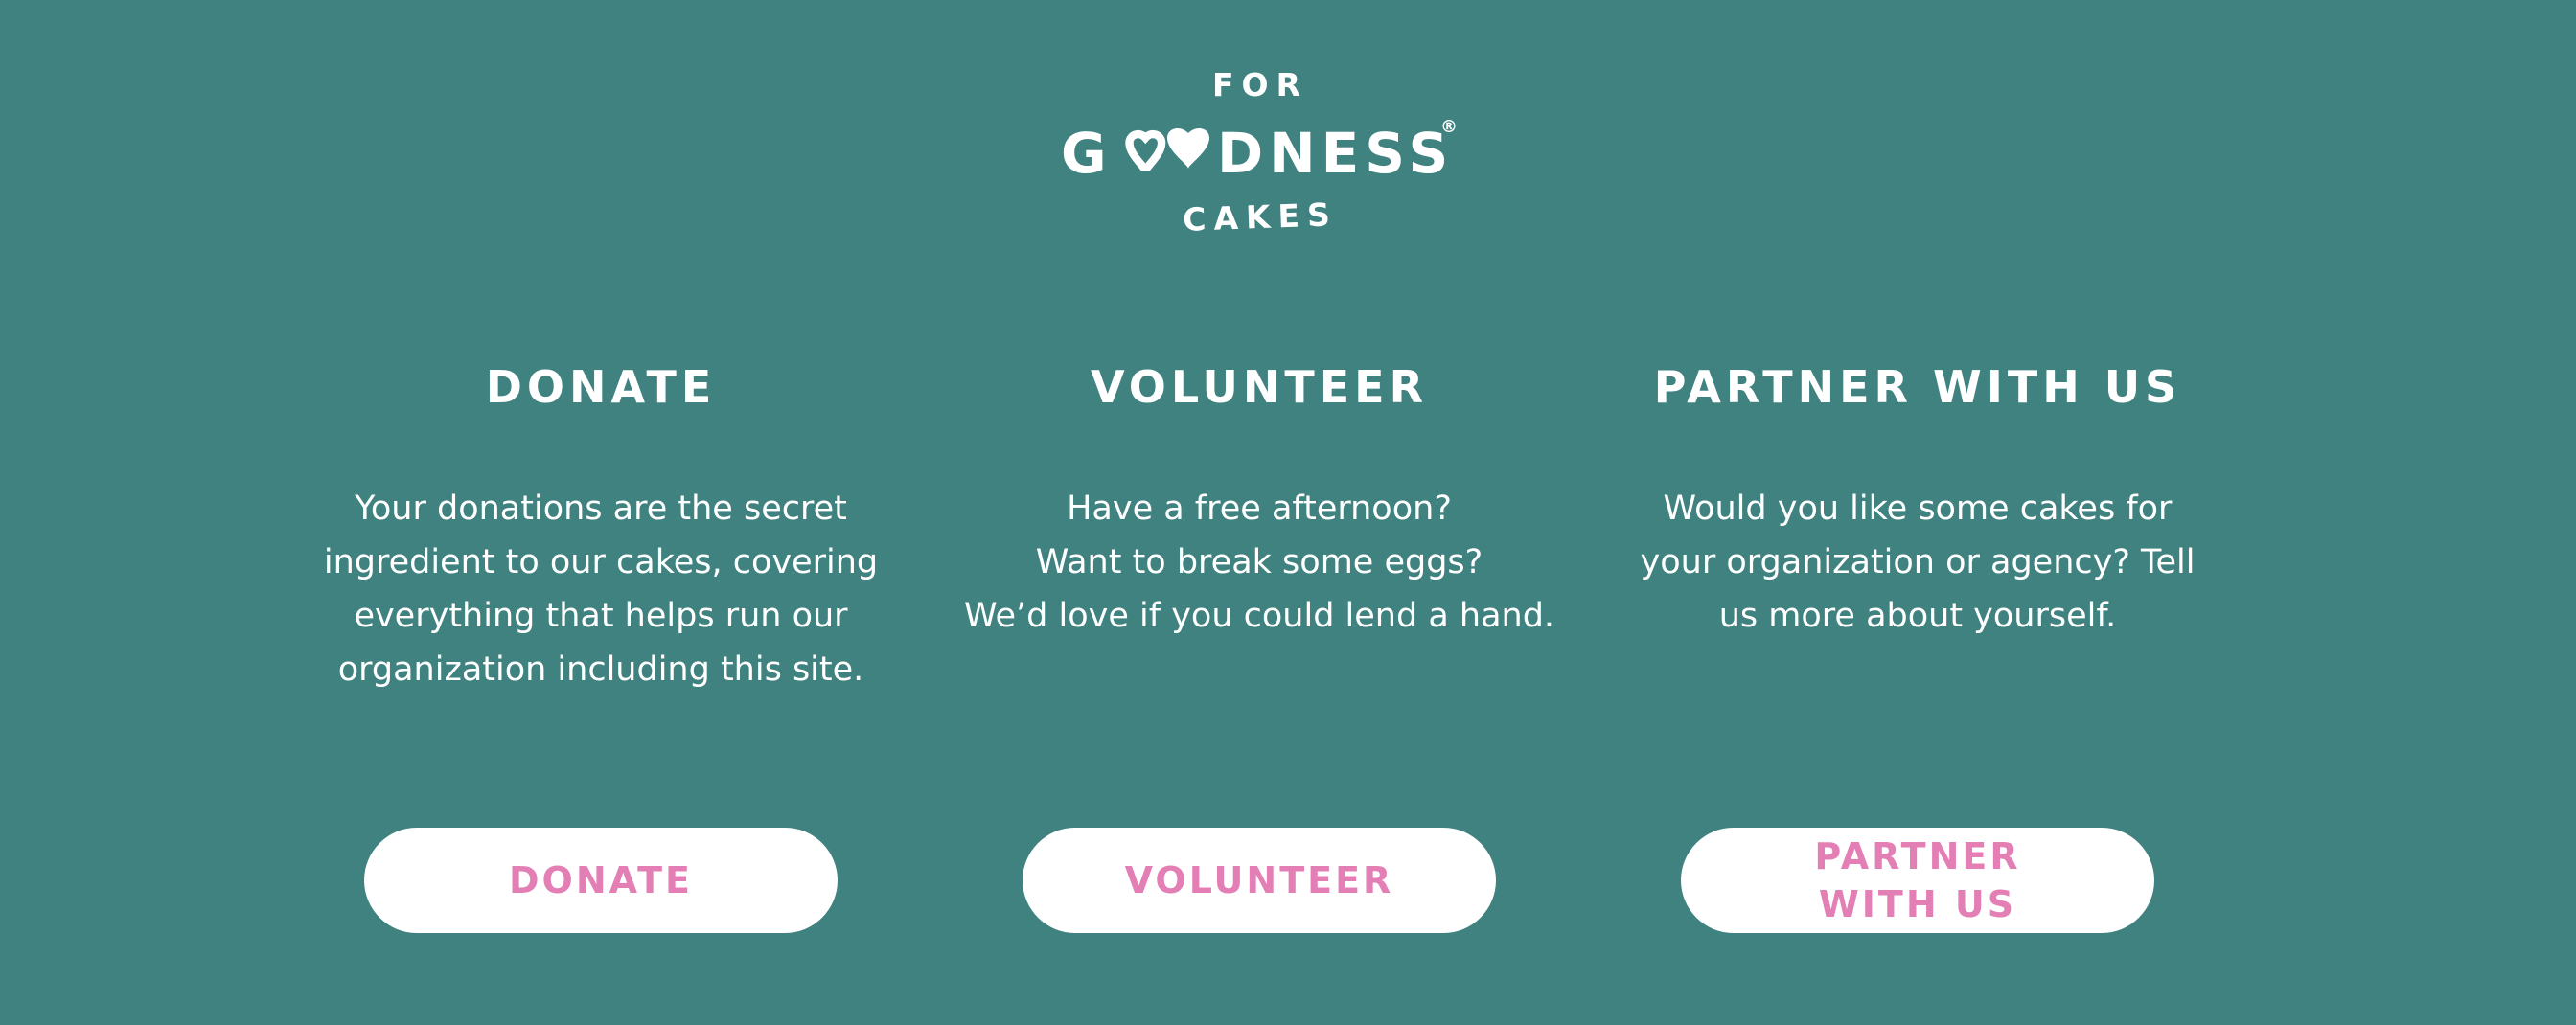  Describe the element at coordinates (1188, 148) in the screenshot. I see `heart-filled-icon` at that location.